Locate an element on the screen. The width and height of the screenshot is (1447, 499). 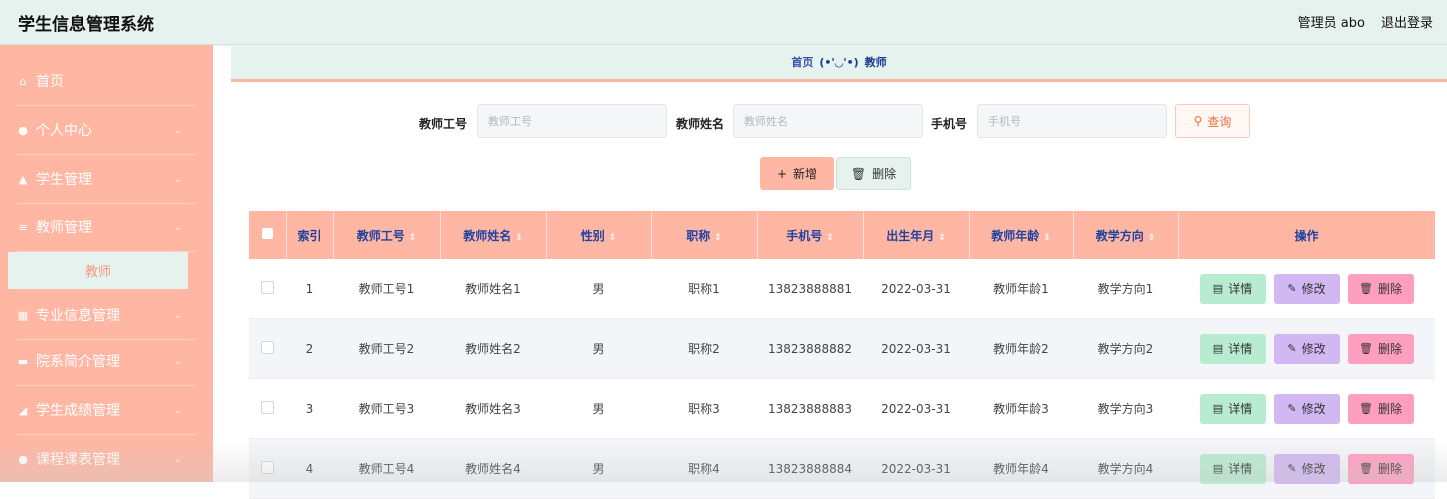
query-button: ⚲ 查询 is located at coordinates (1212, 121).